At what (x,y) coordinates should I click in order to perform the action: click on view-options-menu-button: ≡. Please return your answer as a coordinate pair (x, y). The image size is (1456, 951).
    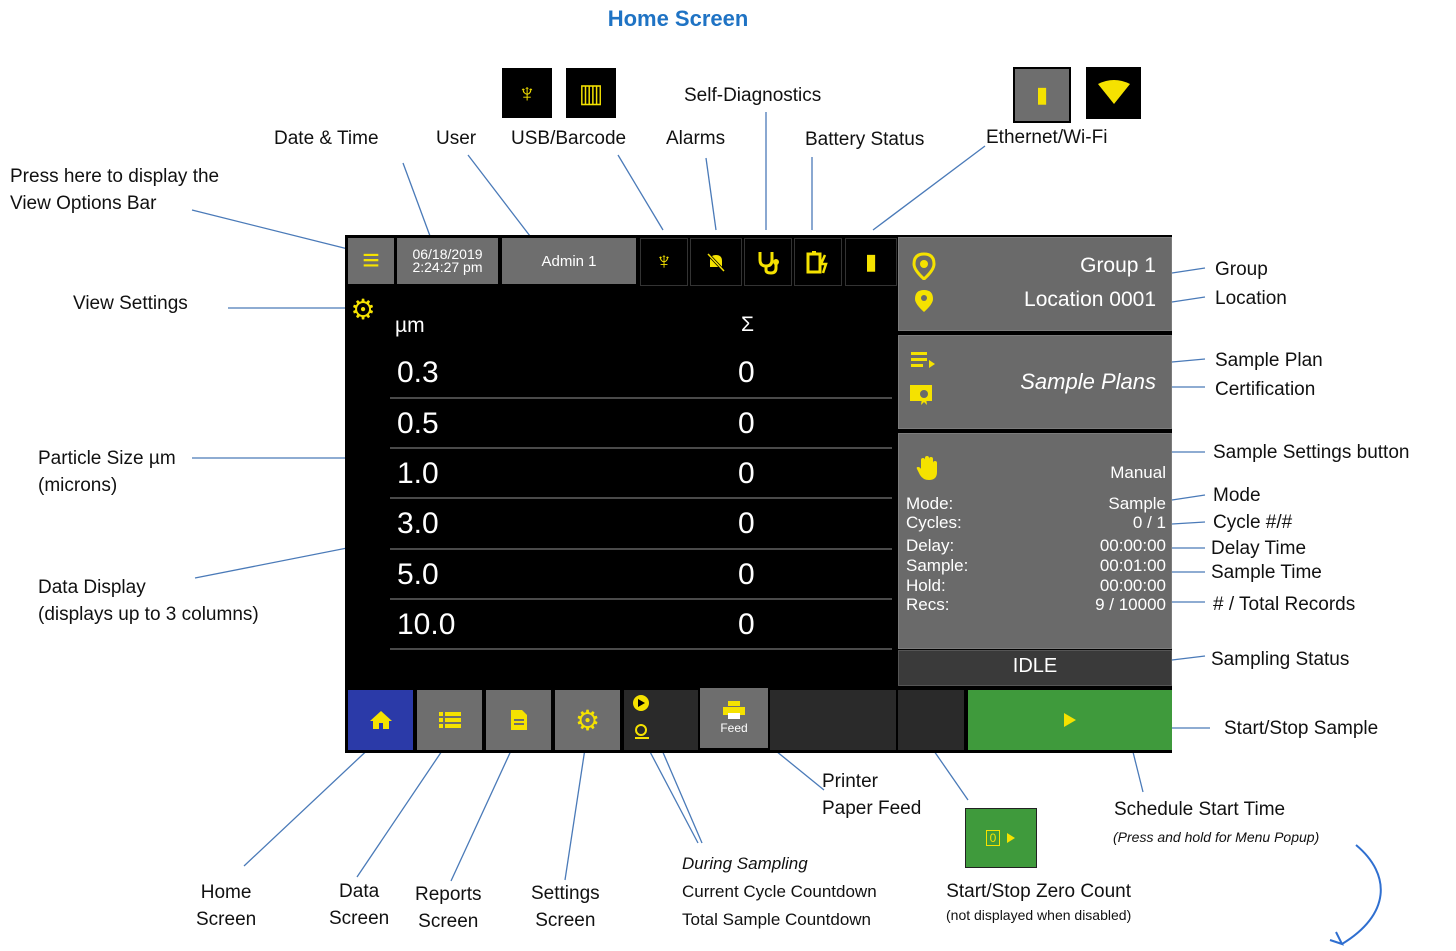
    Looking at the image, I should click on (371, 261).